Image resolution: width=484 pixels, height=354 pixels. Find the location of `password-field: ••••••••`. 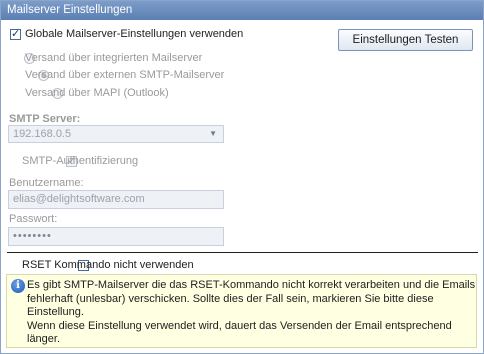

password-field: •••••••• is located at coordinates (116, 236).